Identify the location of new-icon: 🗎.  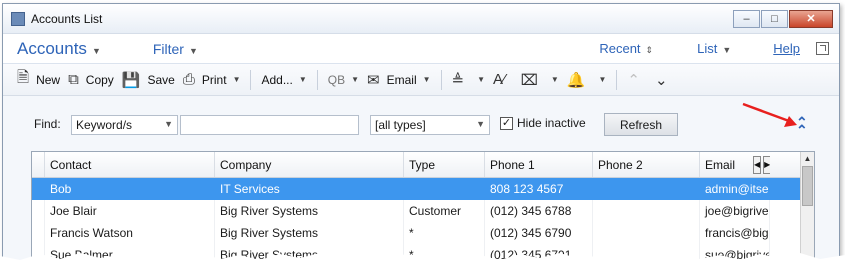
(23, 77).